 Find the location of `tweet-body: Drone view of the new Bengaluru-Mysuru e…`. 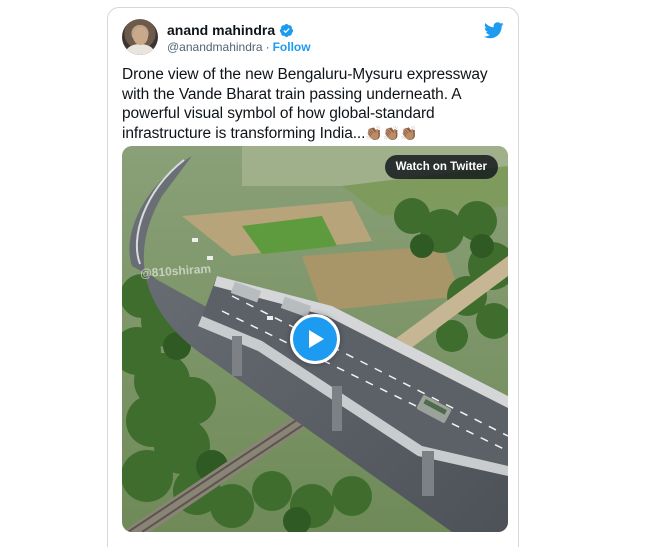

tweet-body: Drone view of the new Bengaluru-Mysuru e… is located at coordinates (305, 104).